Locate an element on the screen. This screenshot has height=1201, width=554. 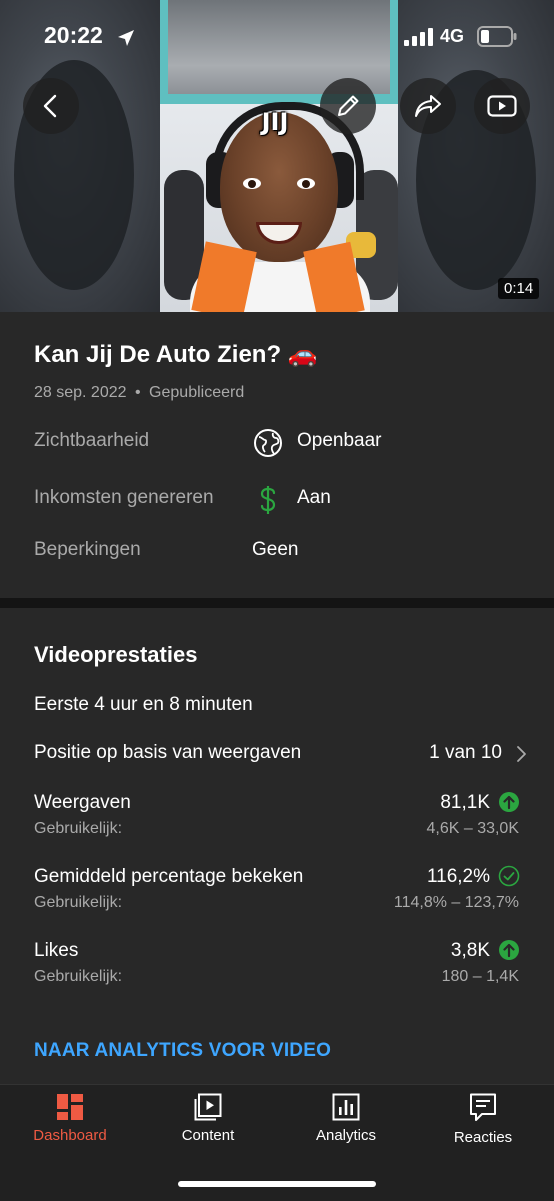
performance-period: Eerste 4 uur en 8 minuten is located at coordinates (143, 704).